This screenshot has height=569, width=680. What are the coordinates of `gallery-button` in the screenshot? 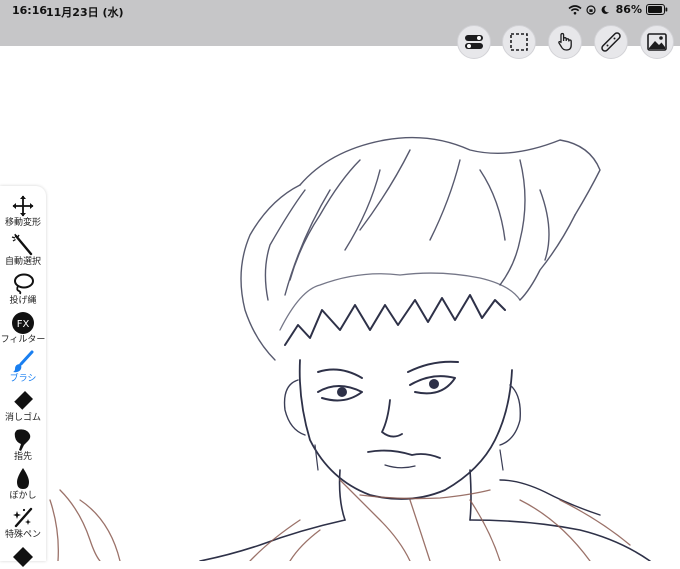 It's located at (657, 42).